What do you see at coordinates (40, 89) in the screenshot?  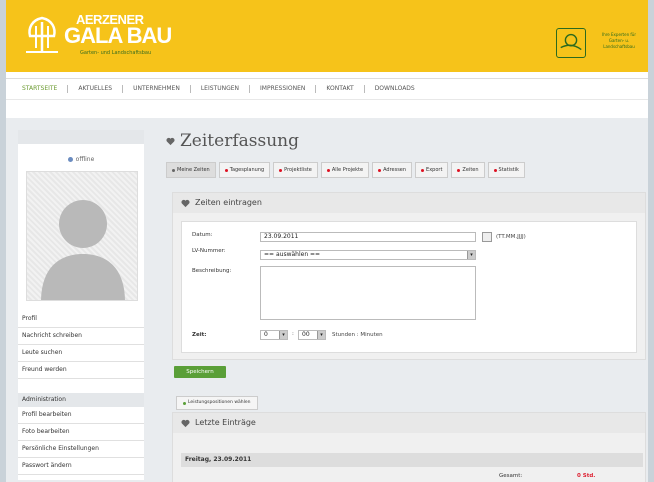 I see `nav-startseite: STARTSEITE` at bounding box center [40, 89].